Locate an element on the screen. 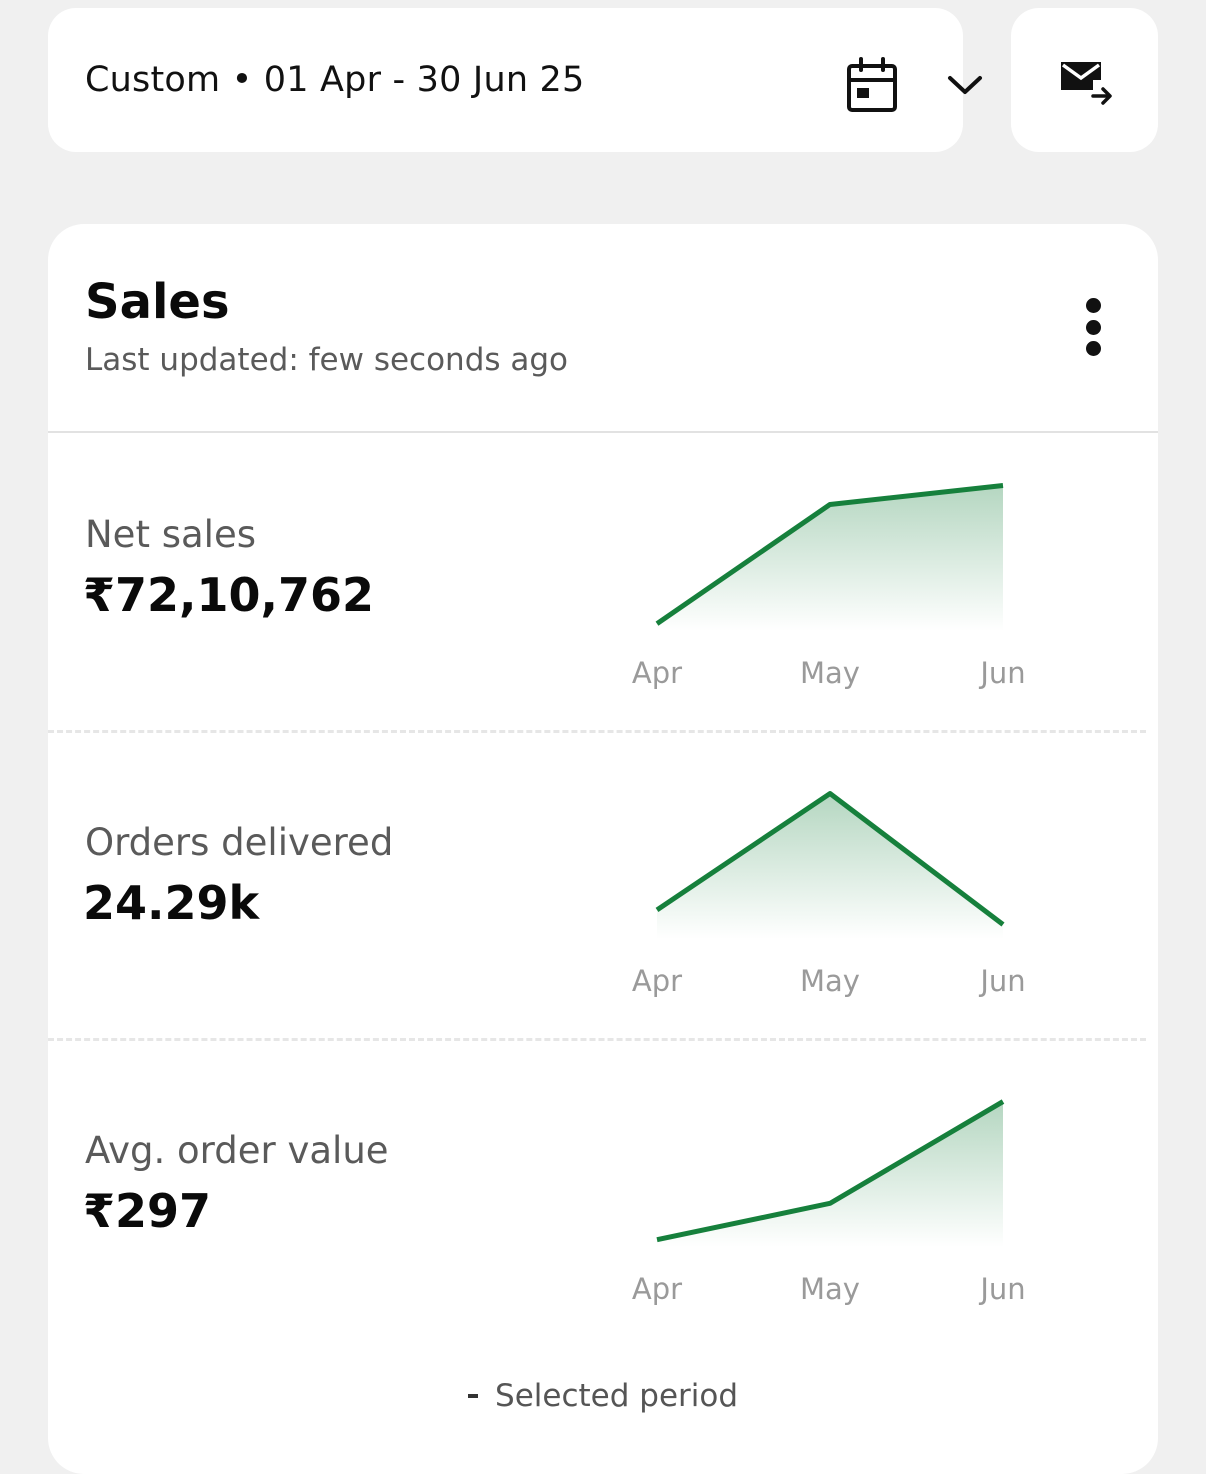  orders-delivered-sparkline: Apr May Jun is located at coordinates (829, 894).